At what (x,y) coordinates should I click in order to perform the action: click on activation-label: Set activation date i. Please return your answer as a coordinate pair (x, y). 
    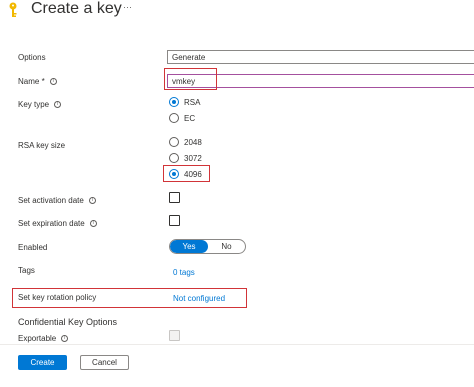
    Looking at the image, I should click on (57, 200).